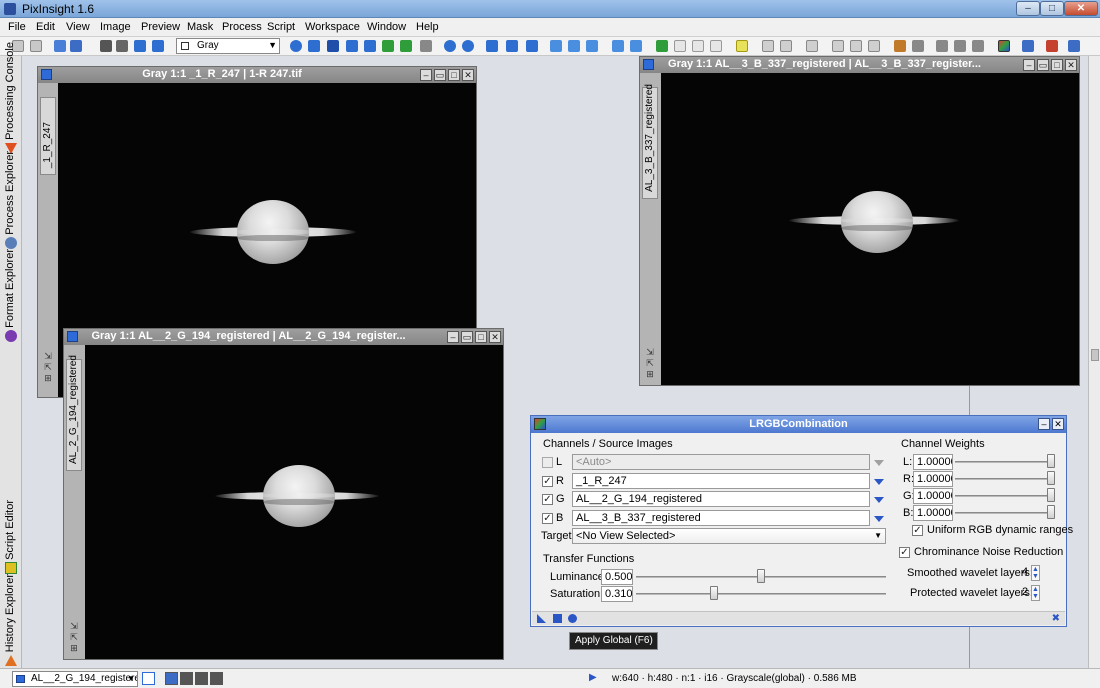  I want to click on channel-b-checkbox: ✓, so click(547, 518).